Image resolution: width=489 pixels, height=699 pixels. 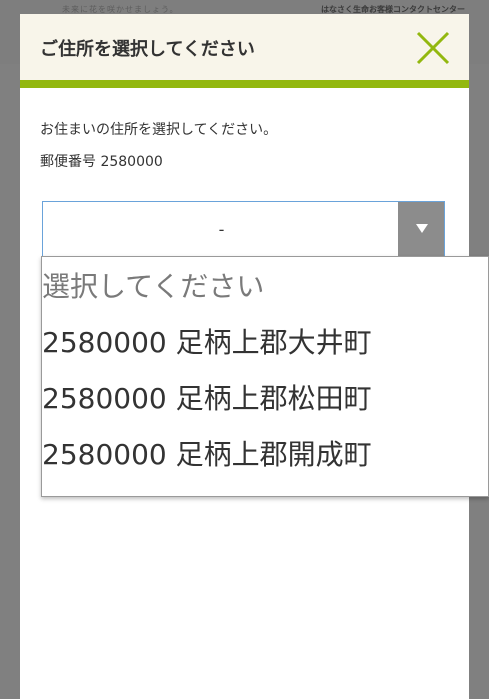 I want to click on header-accent-bar, so click(x=244, y=84).